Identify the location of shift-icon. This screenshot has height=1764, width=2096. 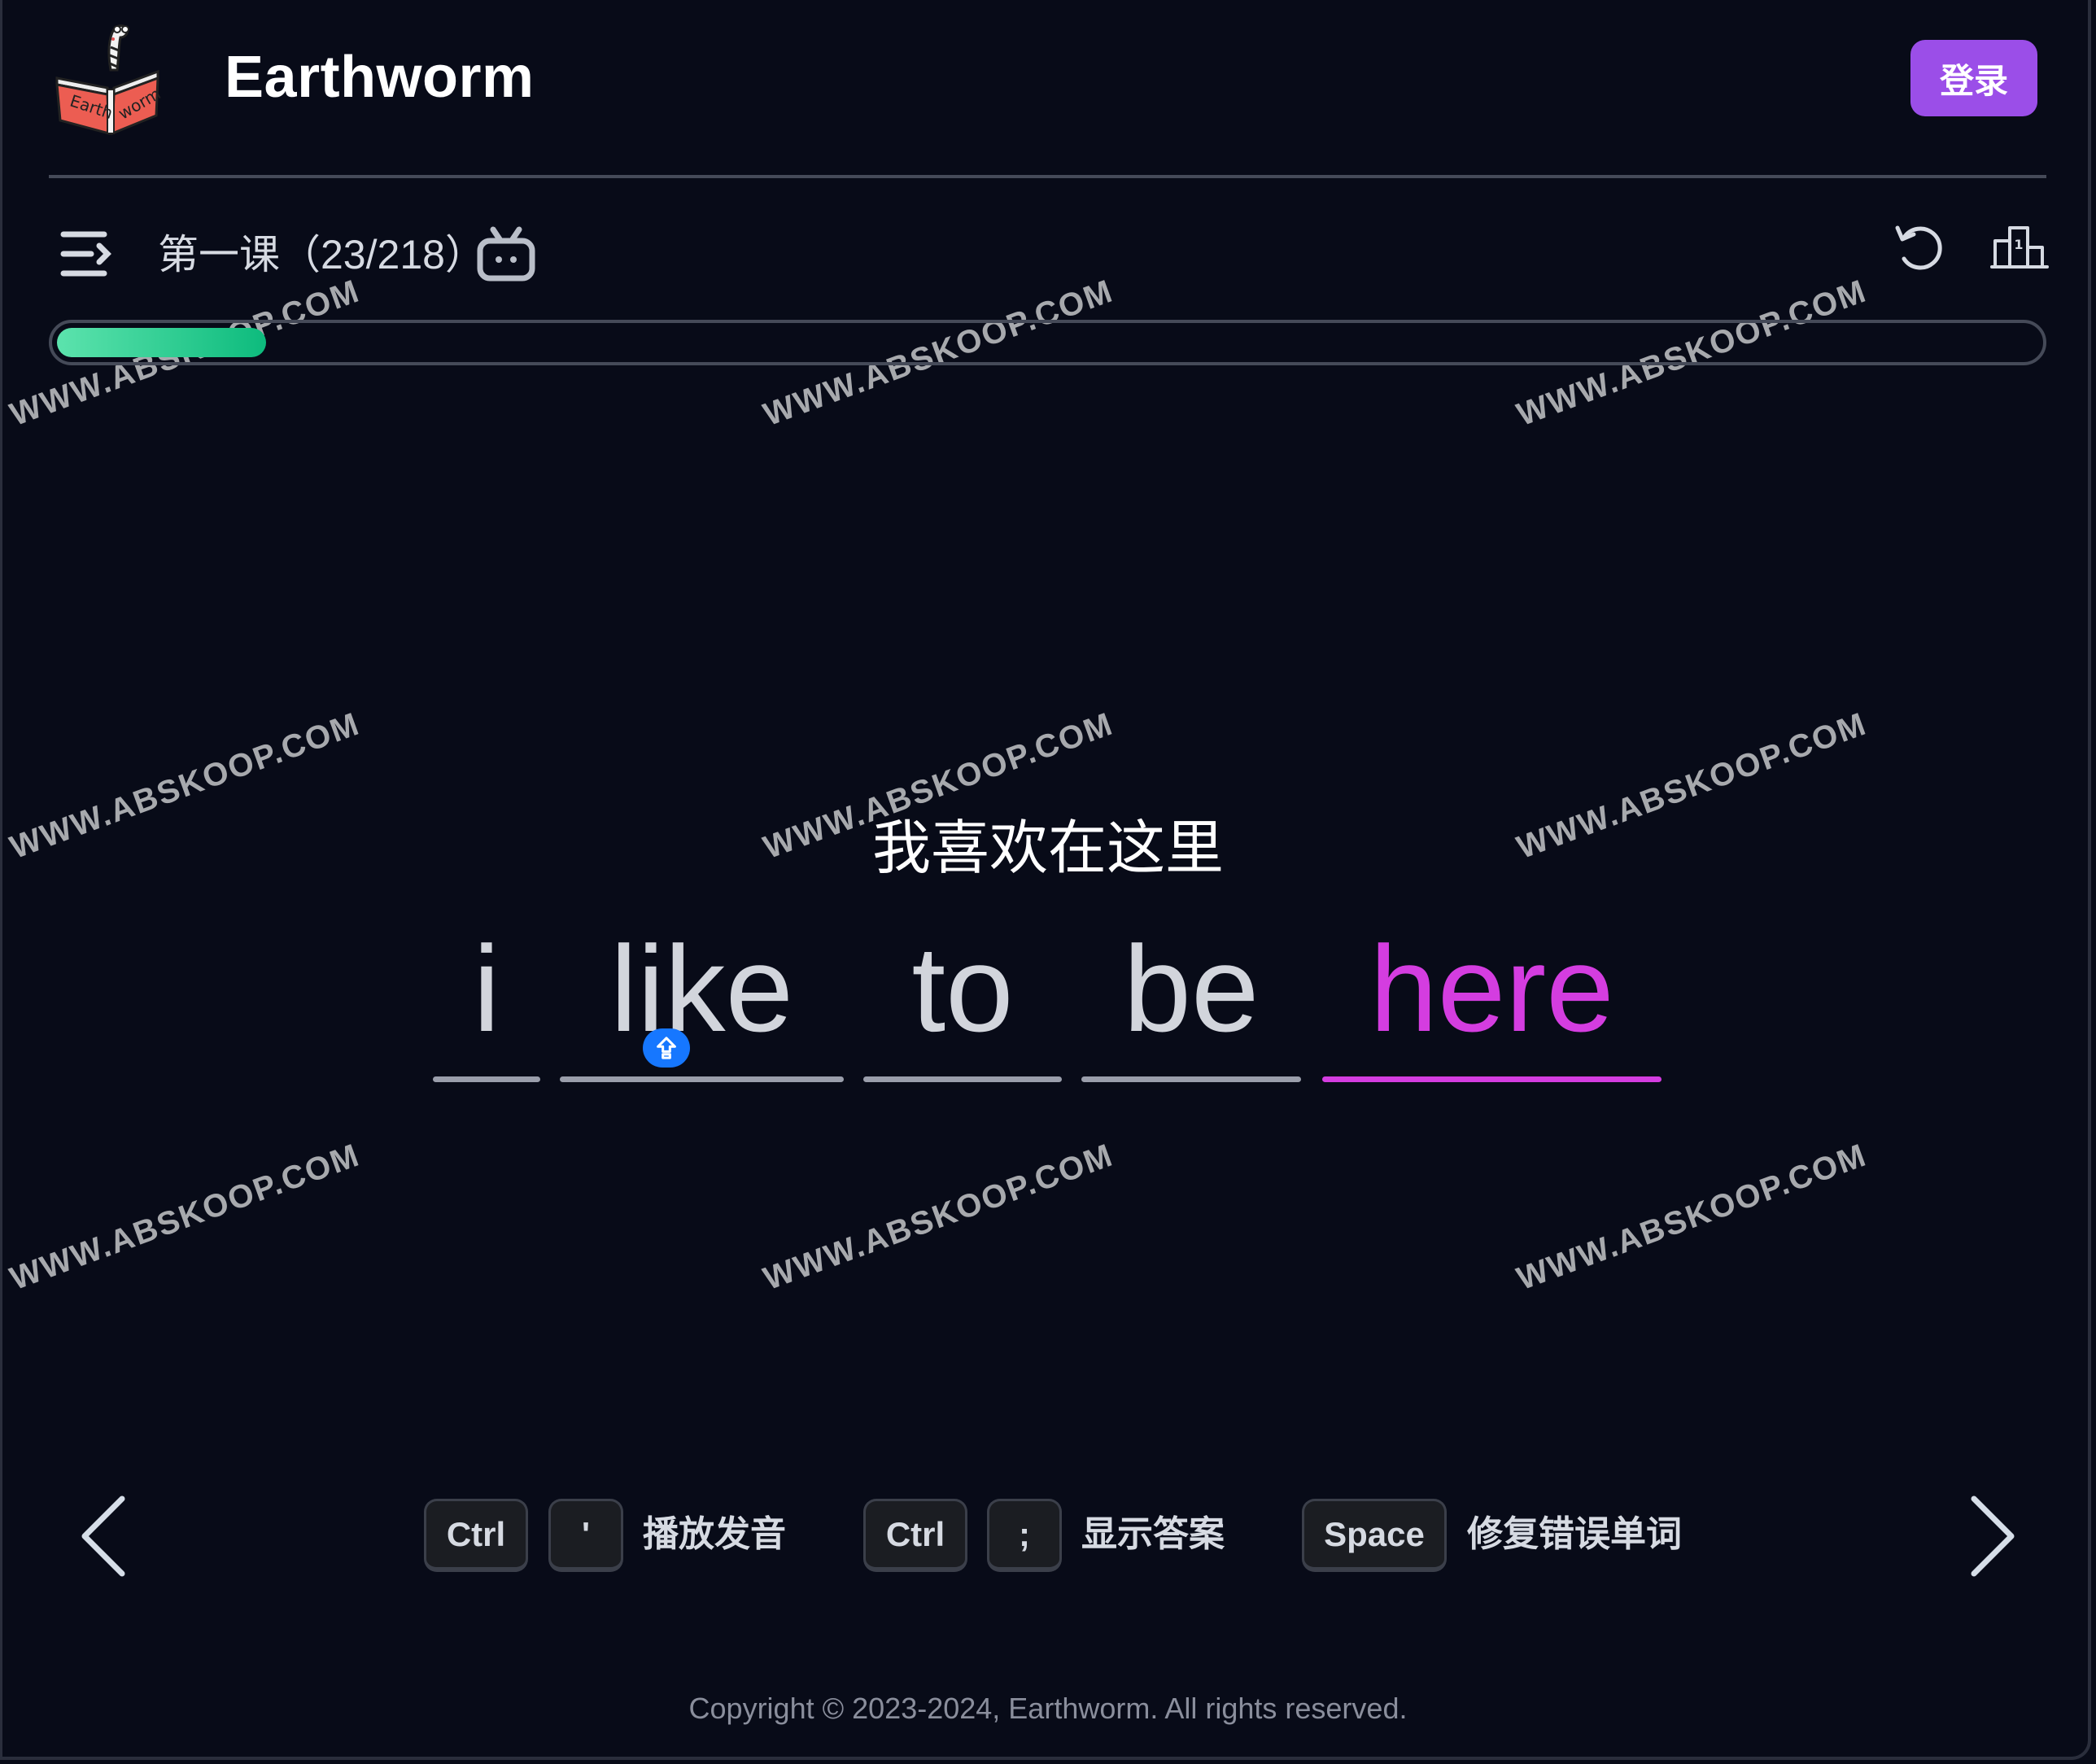
(666, 1048).